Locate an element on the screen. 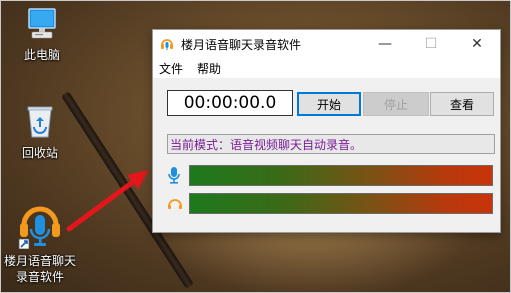 Image resolution: width=511 pixels, height=293 pixels. menu-bar: 文件 帮助 is located at coordinates (326, 68).